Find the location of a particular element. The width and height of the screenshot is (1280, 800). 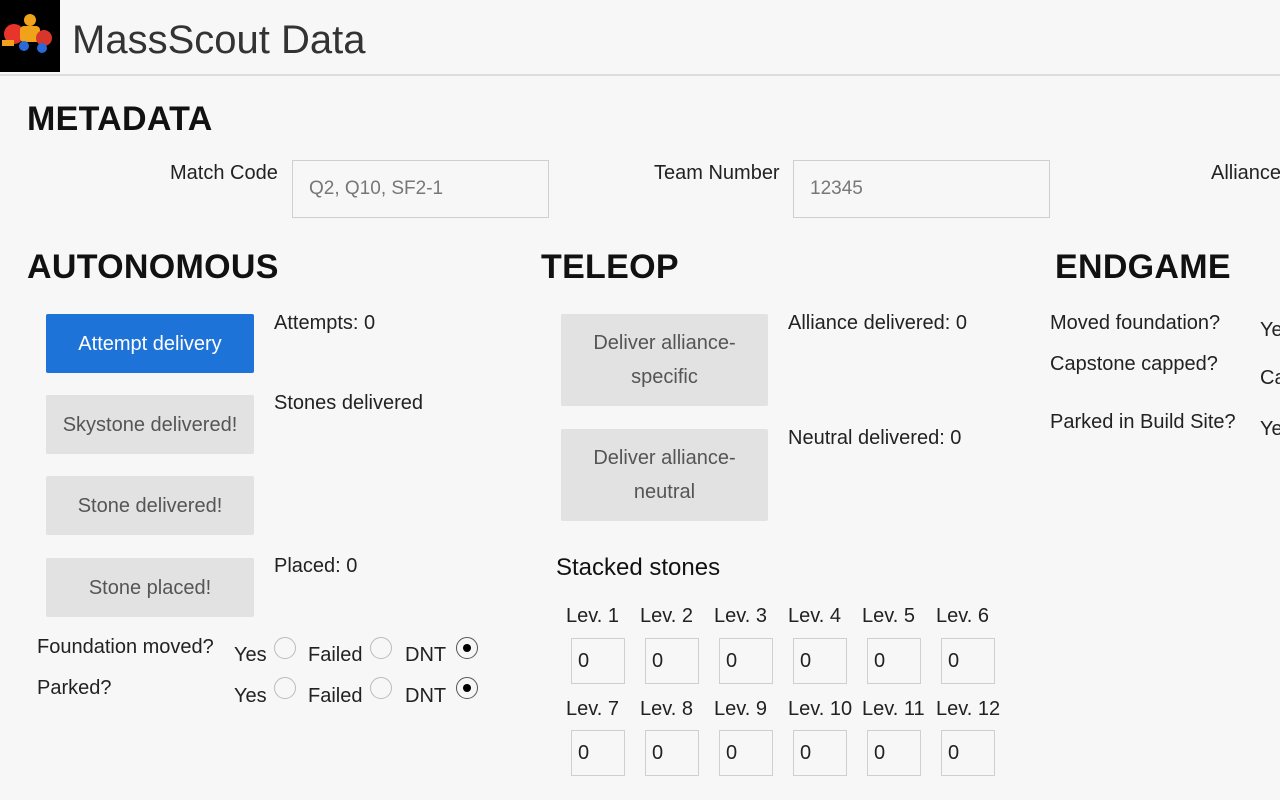

level-2-label: Lev. 2 is located at coordinates (666, 616).